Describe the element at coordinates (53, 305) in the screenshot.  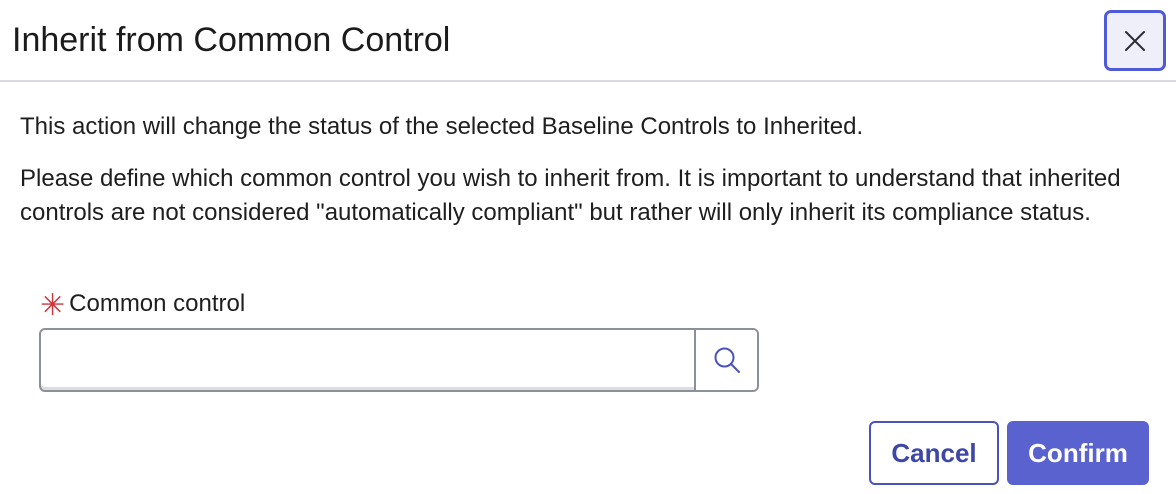
I see `required-icon: ✳` at that location.